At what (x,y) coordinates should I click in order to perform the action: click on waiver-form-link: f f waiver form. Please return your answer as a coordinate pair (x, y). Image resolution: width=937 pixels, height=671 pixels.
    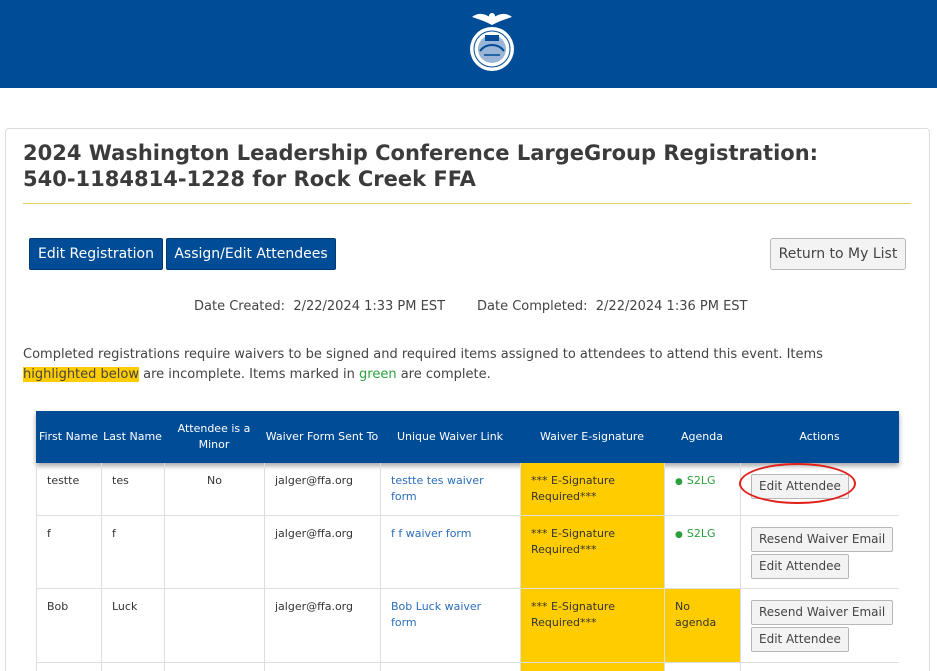
    Looking at the image, I should click on (450, 552).